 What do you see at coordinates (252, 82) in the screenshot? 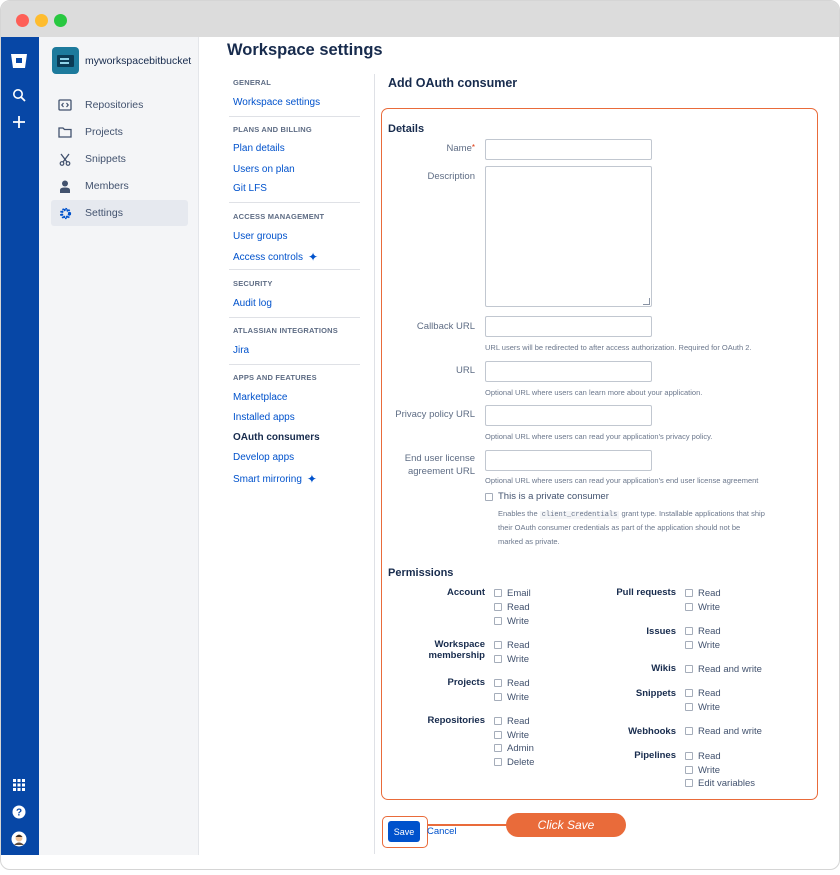
I see `section-title-general: GENERAL` at bounding box center [252, 82].